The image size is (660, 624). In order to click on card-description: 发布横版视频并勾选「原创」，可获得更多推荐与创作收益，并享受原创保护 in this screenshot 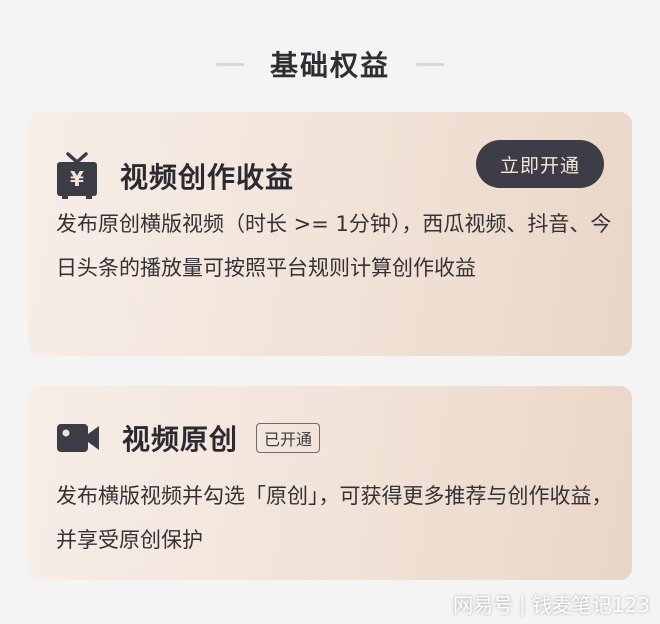, I will do `click(334, 518)`.